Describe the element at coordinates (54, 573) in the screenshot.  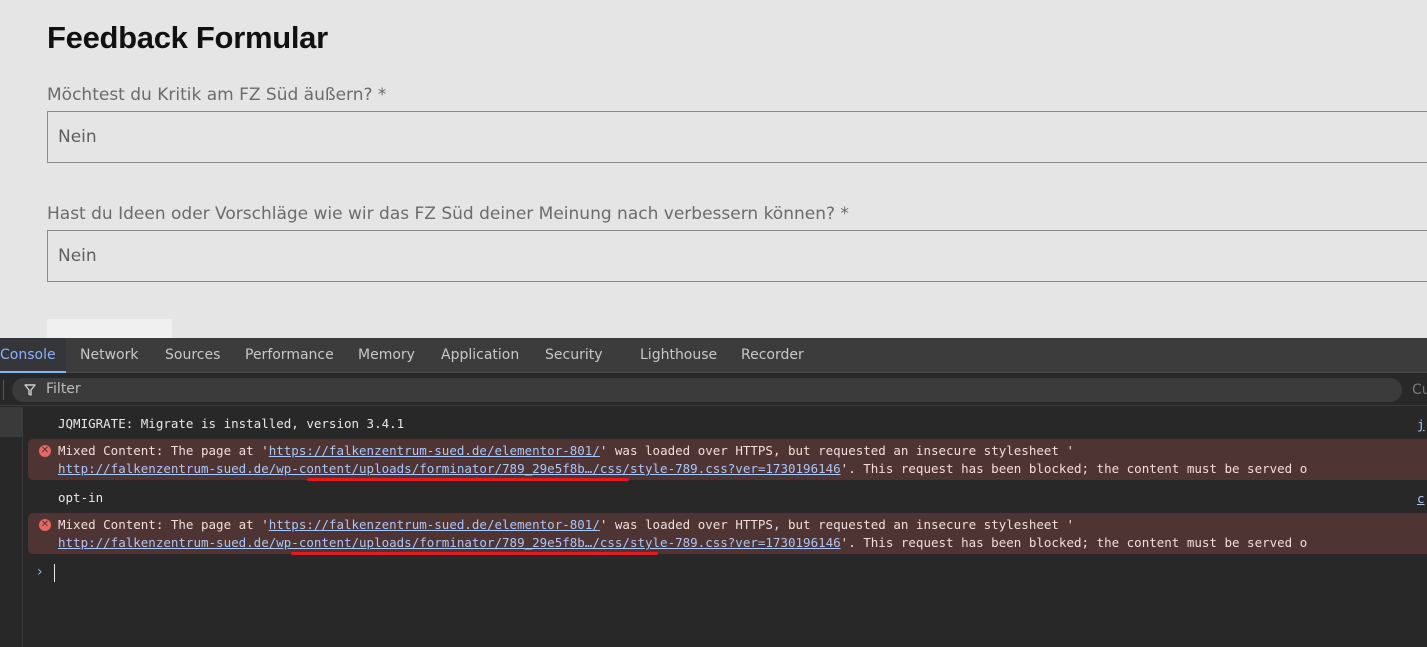
I see `console-input-caret` at that location.